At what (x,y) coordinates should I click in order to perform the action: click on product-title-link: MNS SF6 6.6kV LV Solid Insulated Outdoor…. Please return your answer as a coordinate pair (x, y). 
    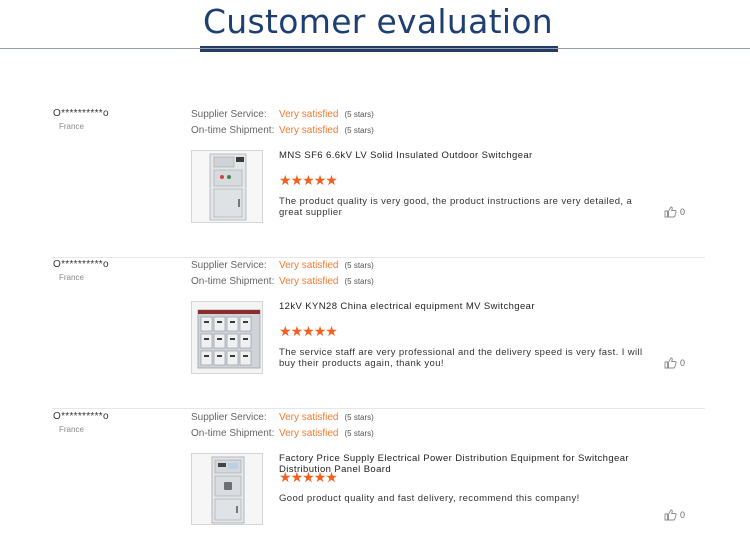
    Looking at the image, I should click on (469, 155).